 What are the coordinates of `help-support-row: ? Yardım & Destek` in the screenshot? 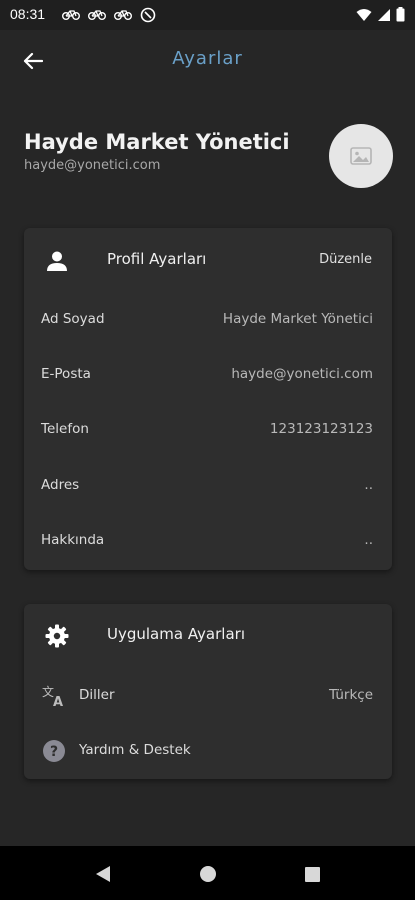 It's located at (208, 751).